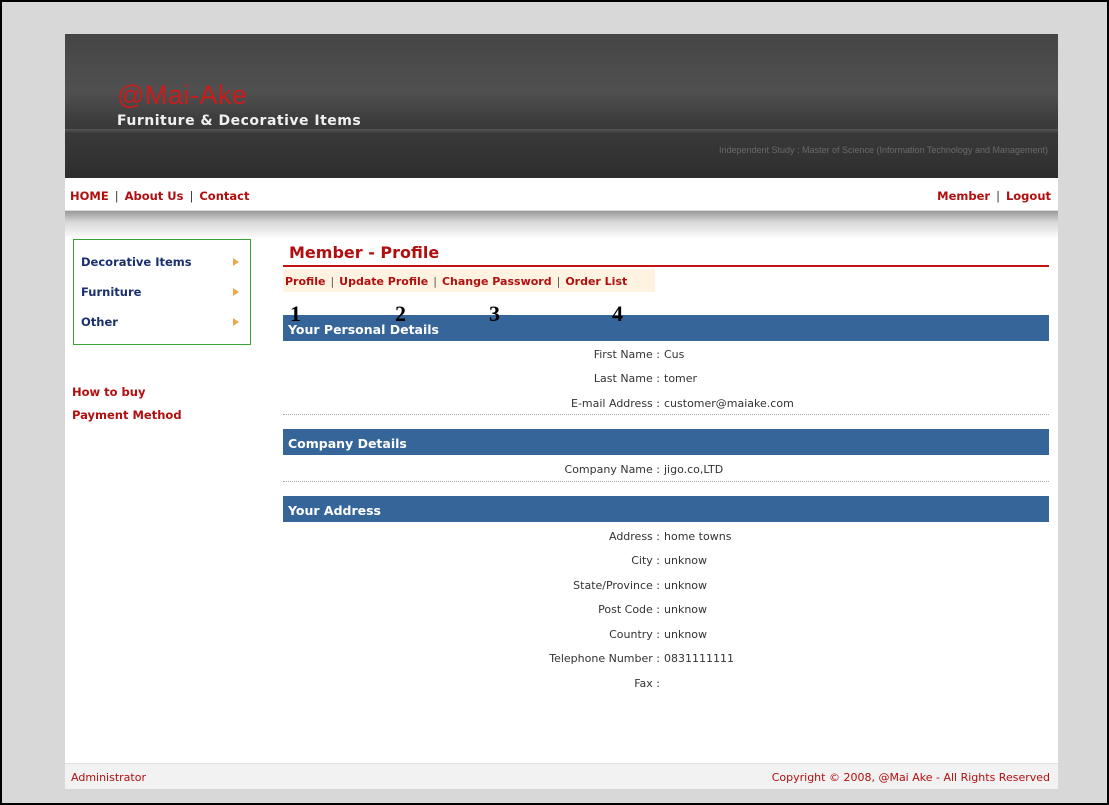  I want to click on annotation-number: 3, so click(494, 313).